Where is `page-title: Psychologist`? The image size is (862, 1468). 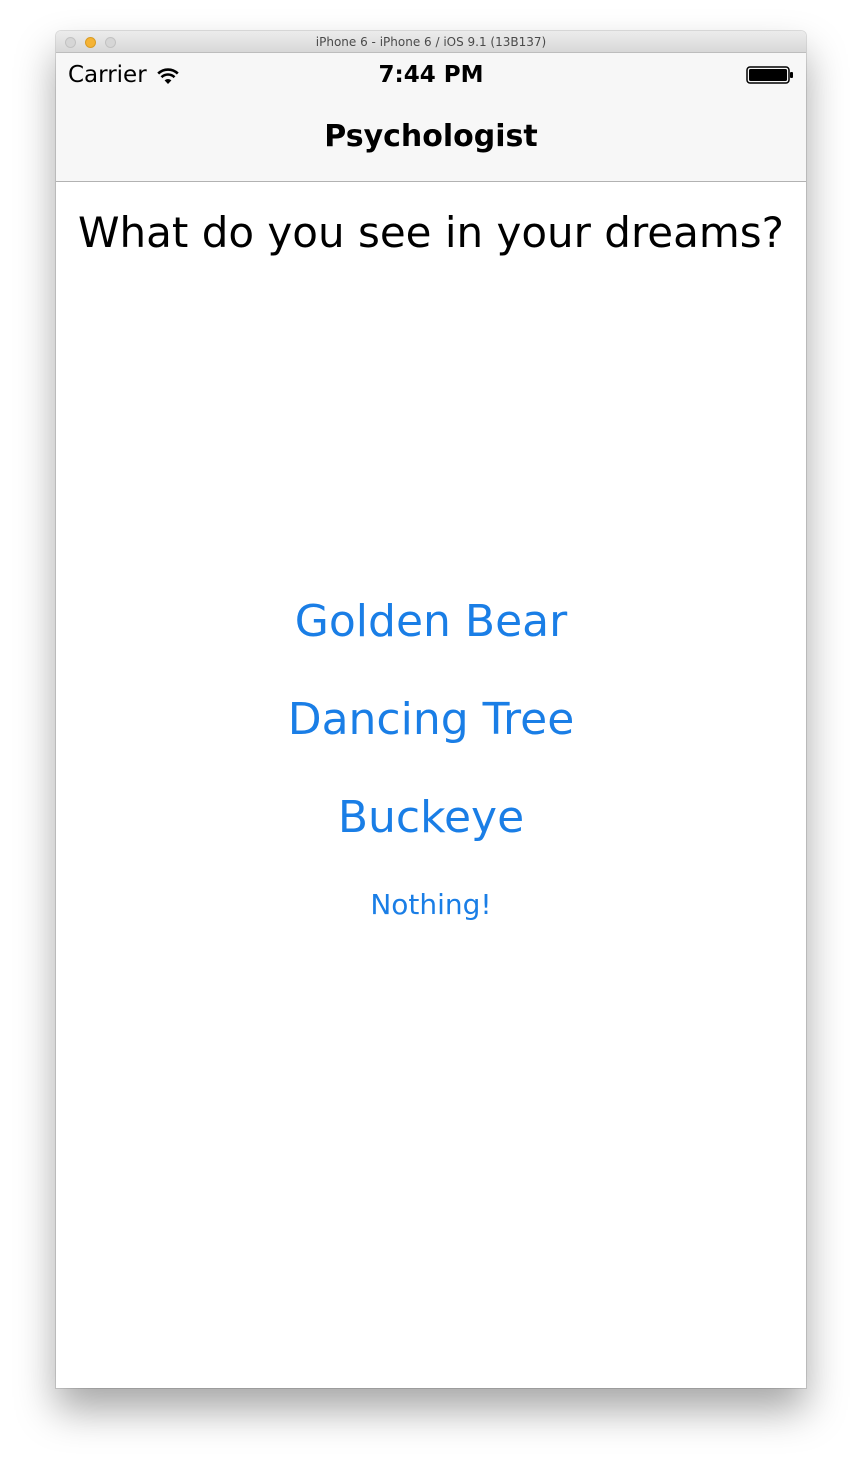
page-title: Psychologist is located at coordinates (431, 136).